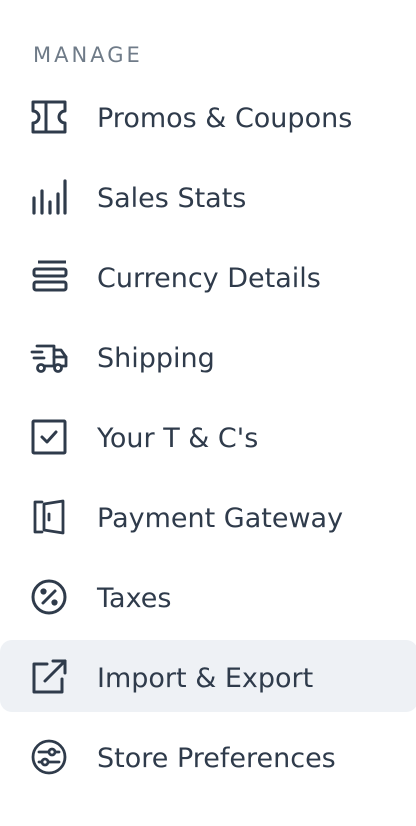 The height and width of the screenshot is (826, 416). I want to click on menu-item-label: Sales Stats, so click(172, 198).